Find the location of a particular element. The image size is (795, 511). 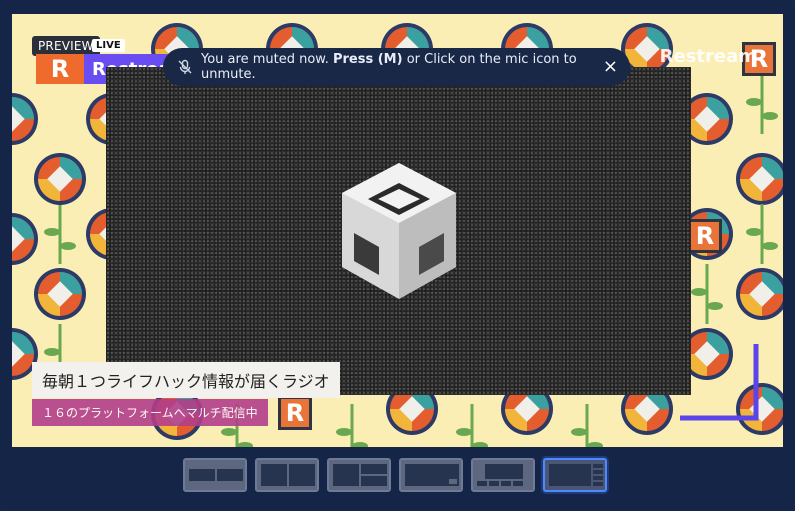

live-badge: LIVE is located at coordinates (108, 45).